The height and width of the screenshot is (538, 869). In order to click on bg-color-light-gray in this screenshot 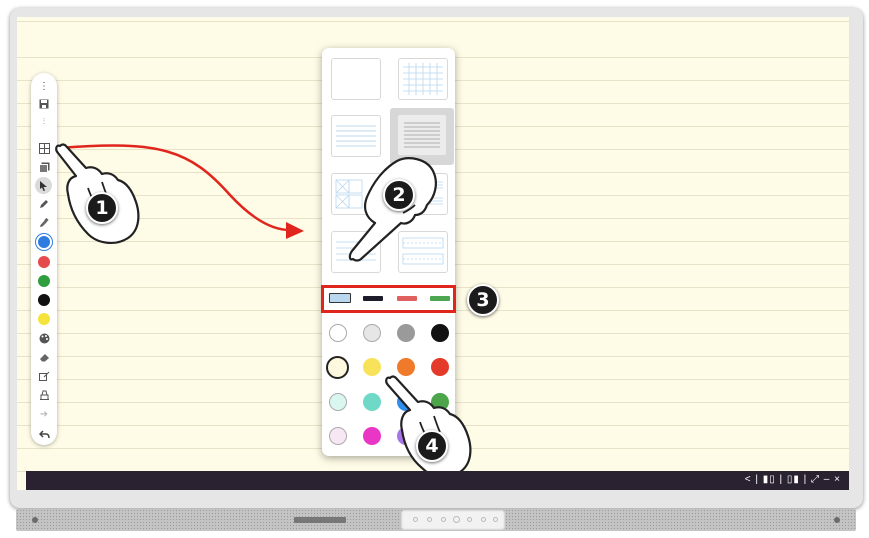, I will do `click(372, 333)`.